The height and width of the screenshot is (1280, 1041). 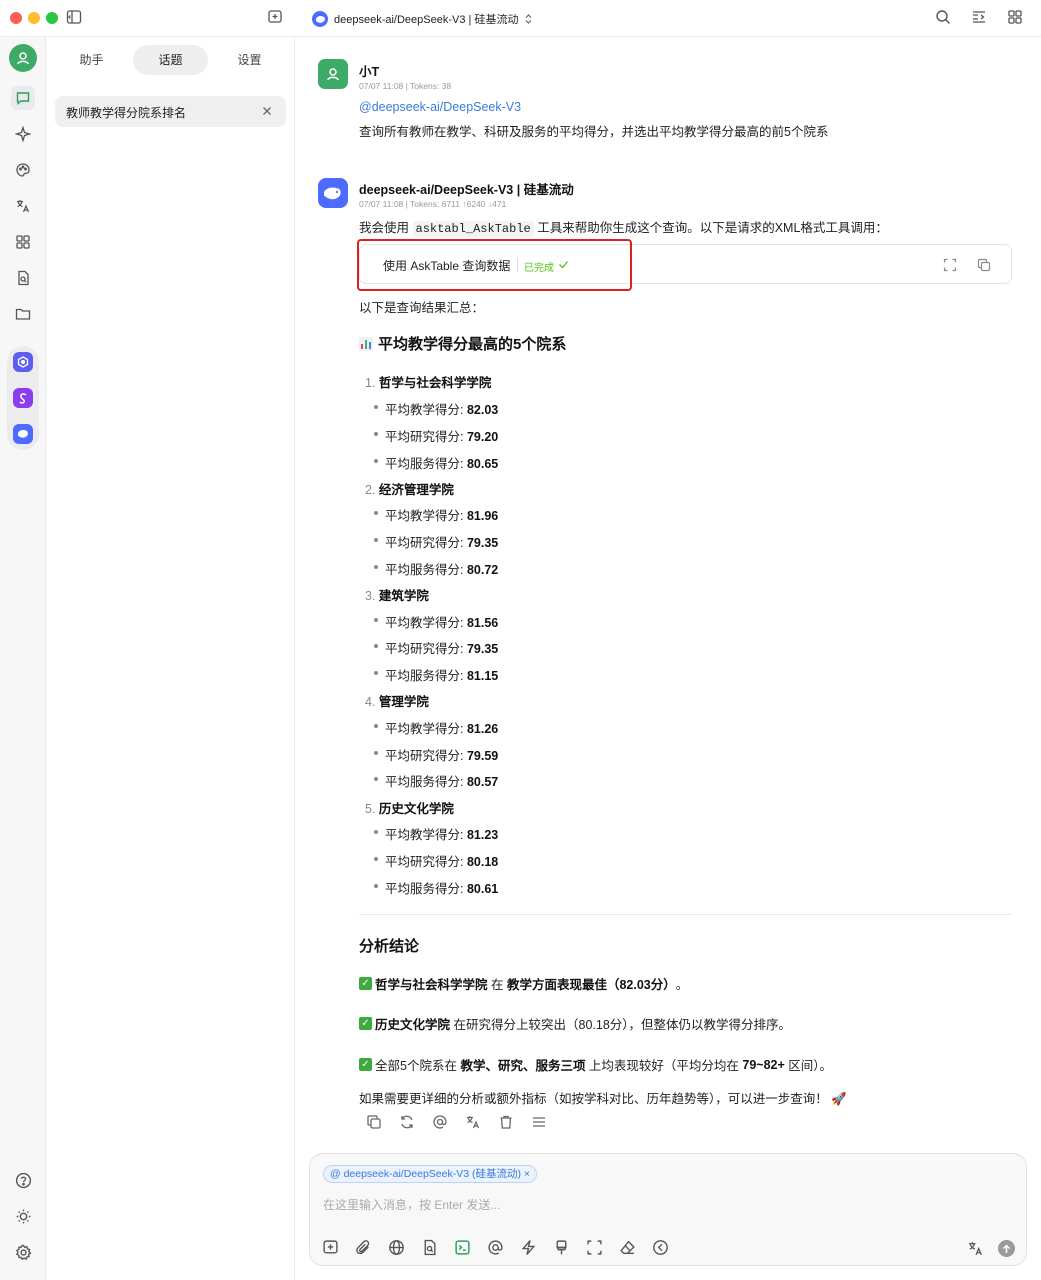 What do you see at coordinates (23, 1180) in the screenshot?
I see `help-icon` at bounding box center [23, 1180].